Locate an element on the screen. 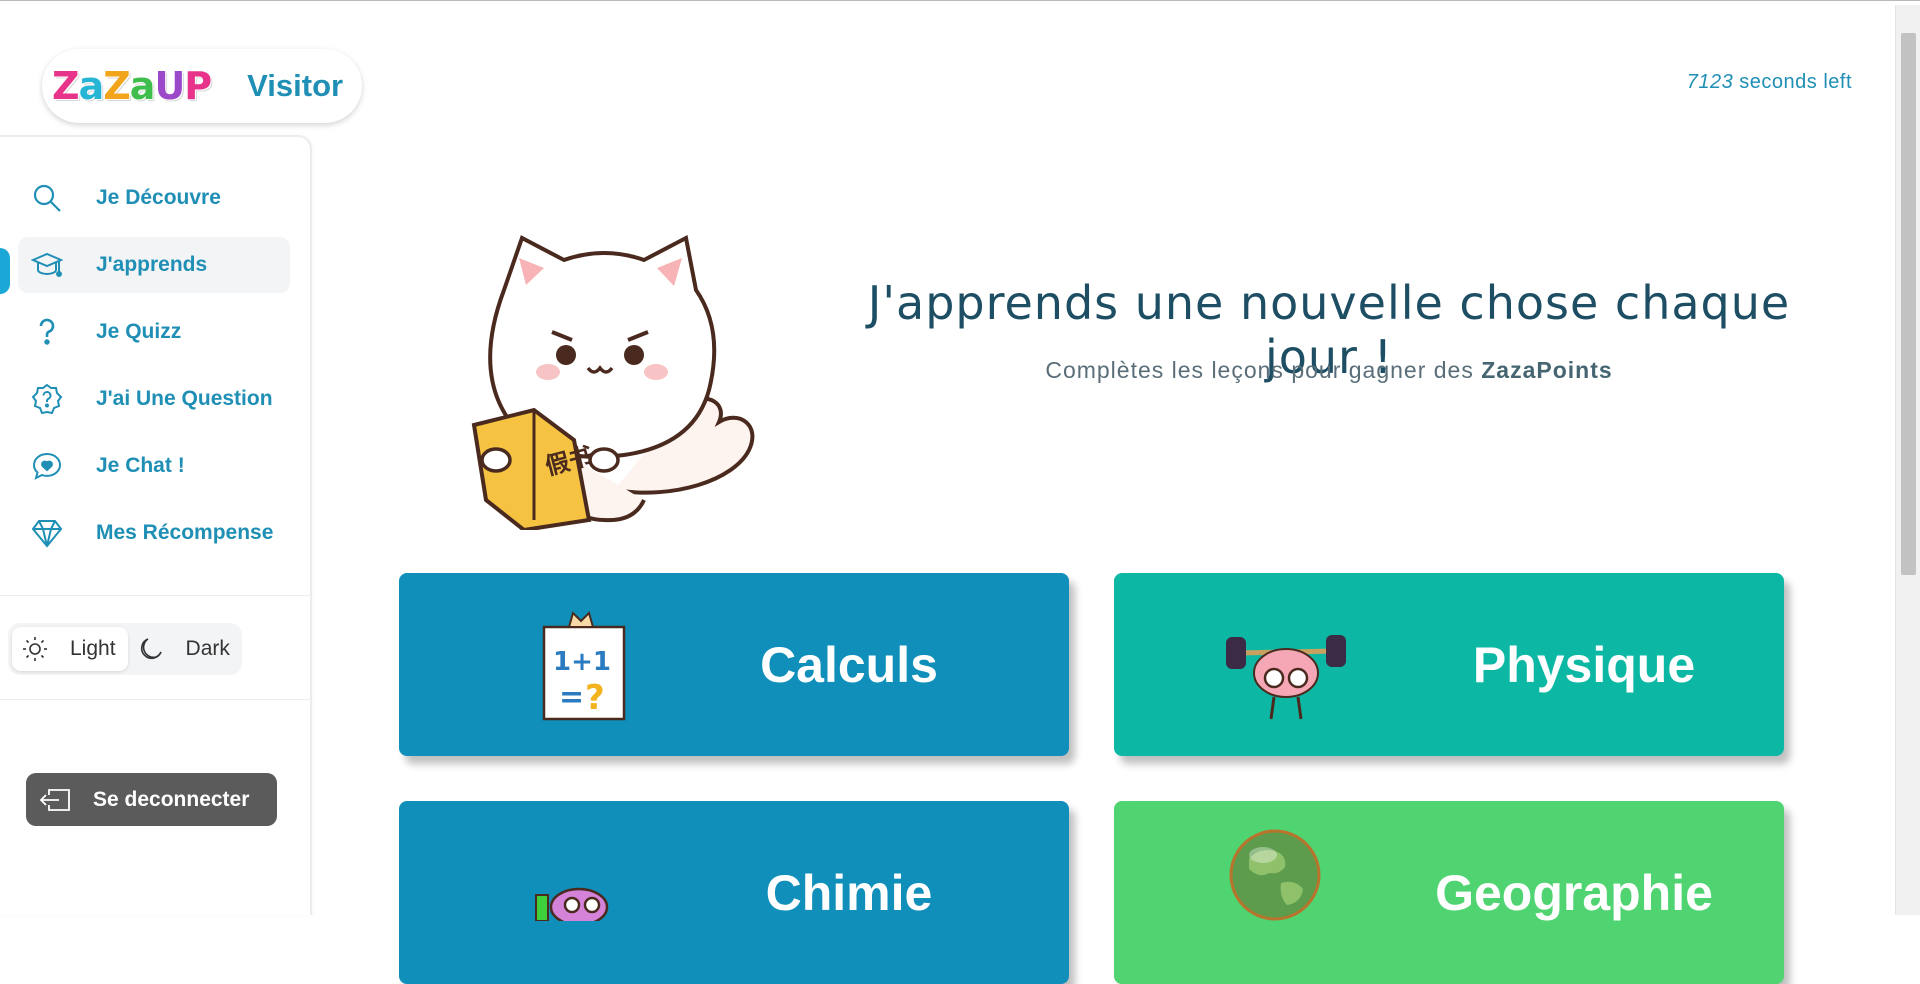 Image resolution: width=1920 pixels, height=984 pixels. question-badge-icon is located at coordinates (47, 399).